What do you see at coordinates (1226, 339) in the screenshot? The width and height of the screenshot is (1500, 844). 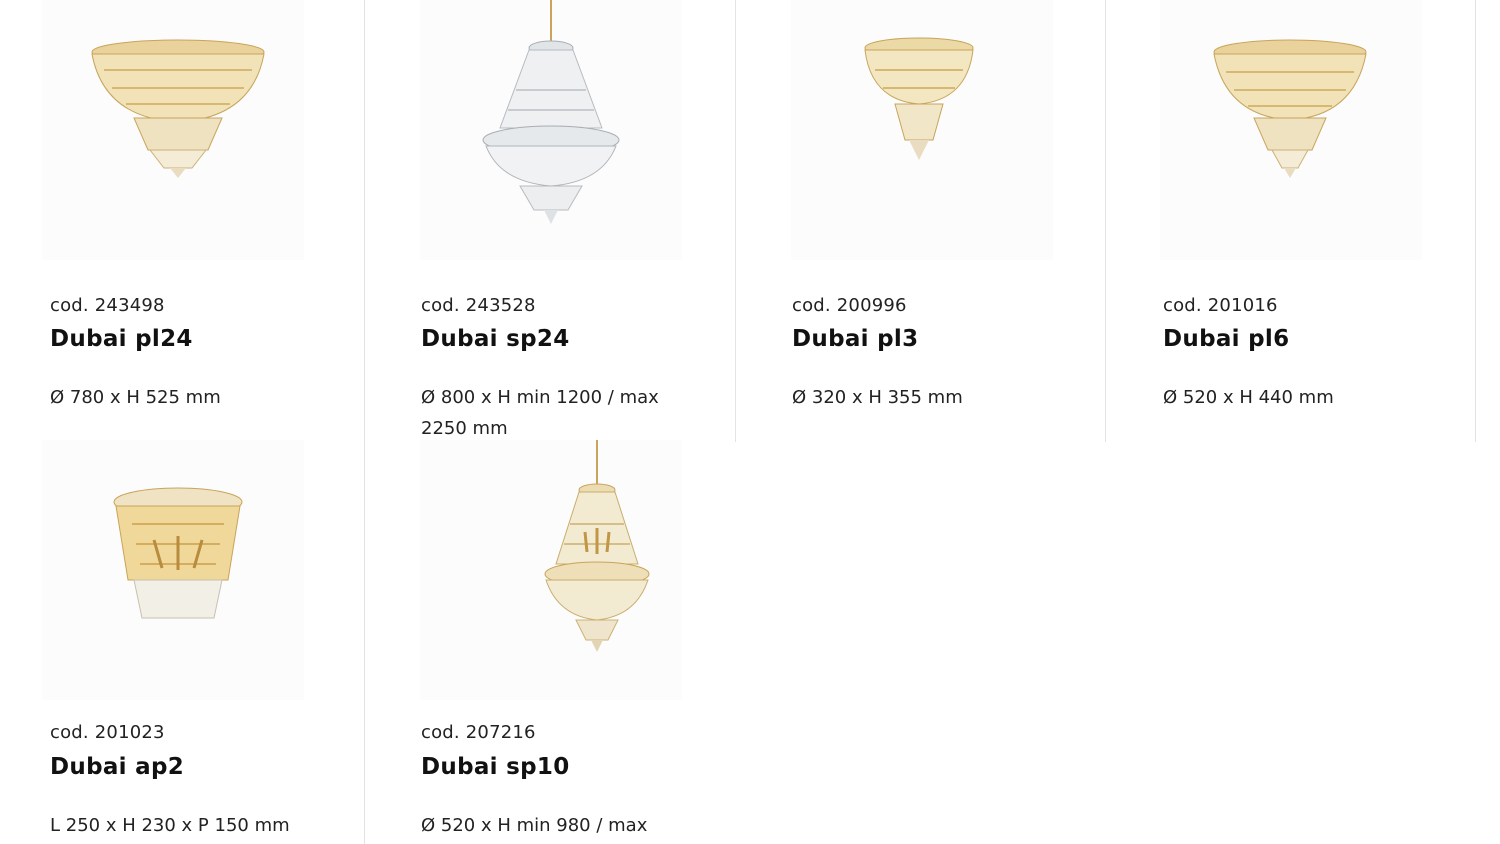 I see `product-name: Dubai pl6` at bounding box center [1226, 339].